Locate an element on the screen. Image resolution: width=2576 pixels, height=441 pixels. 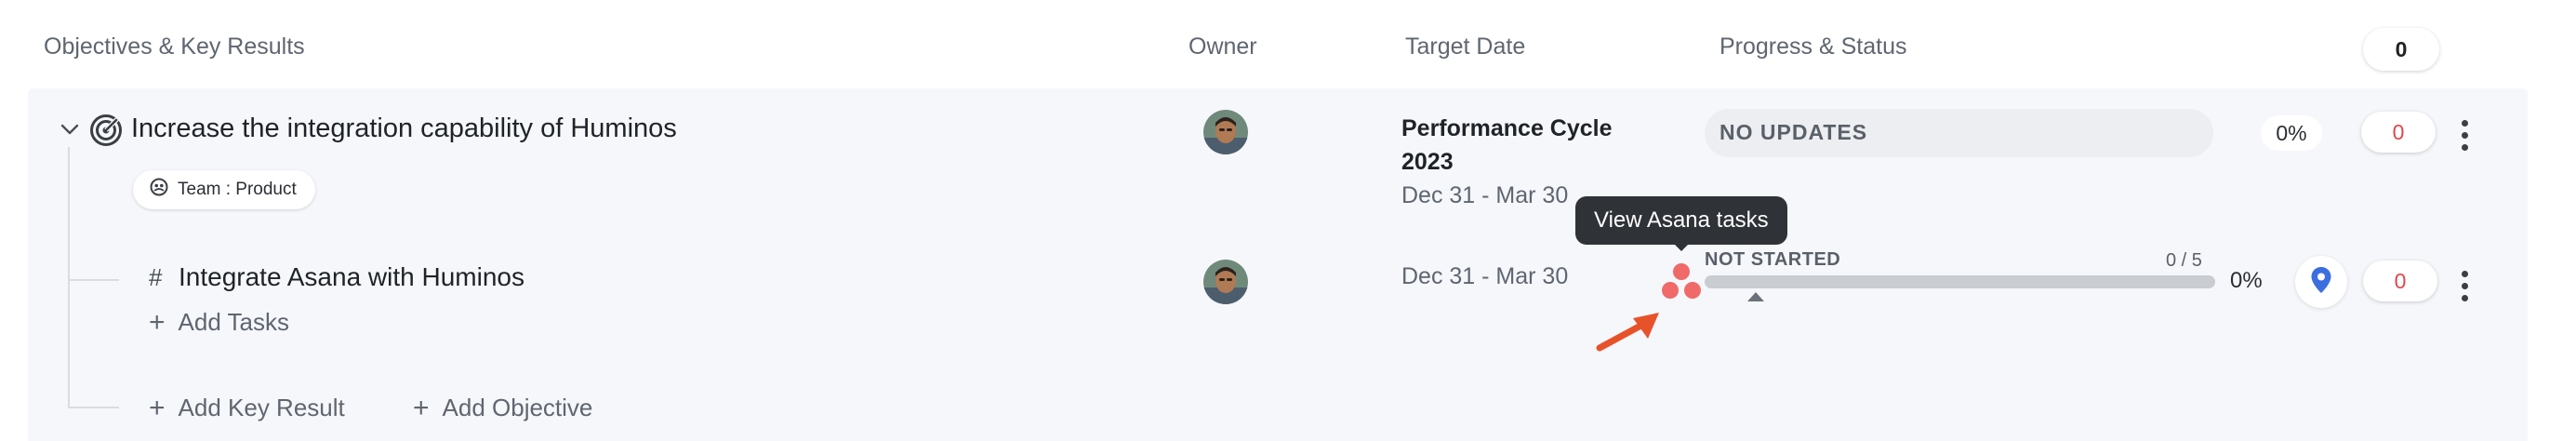
hash-icon: # is located at coordinates (156, 277).